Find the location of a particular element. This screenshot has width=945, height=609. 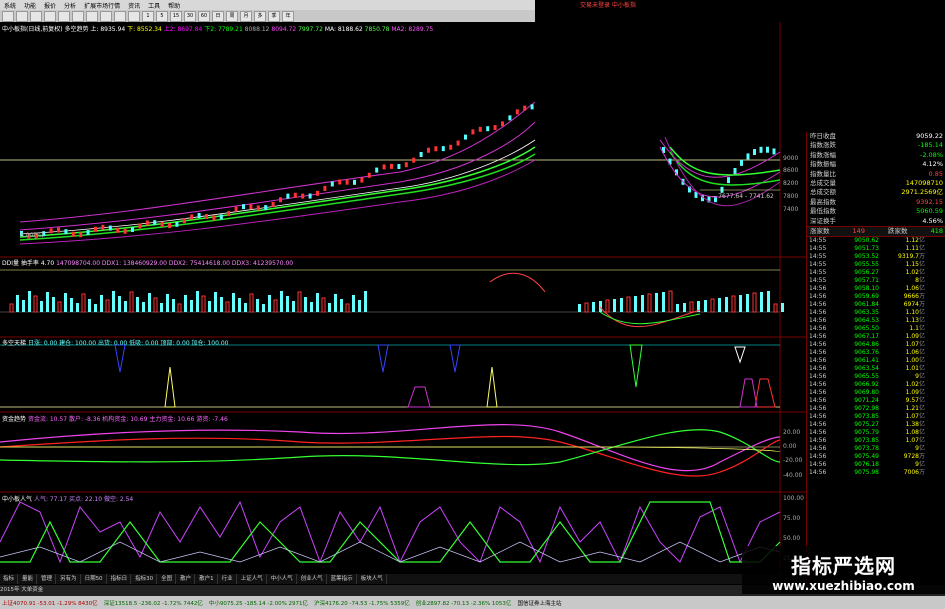

menu-item: 分析 is located at coordinates (70, 5).